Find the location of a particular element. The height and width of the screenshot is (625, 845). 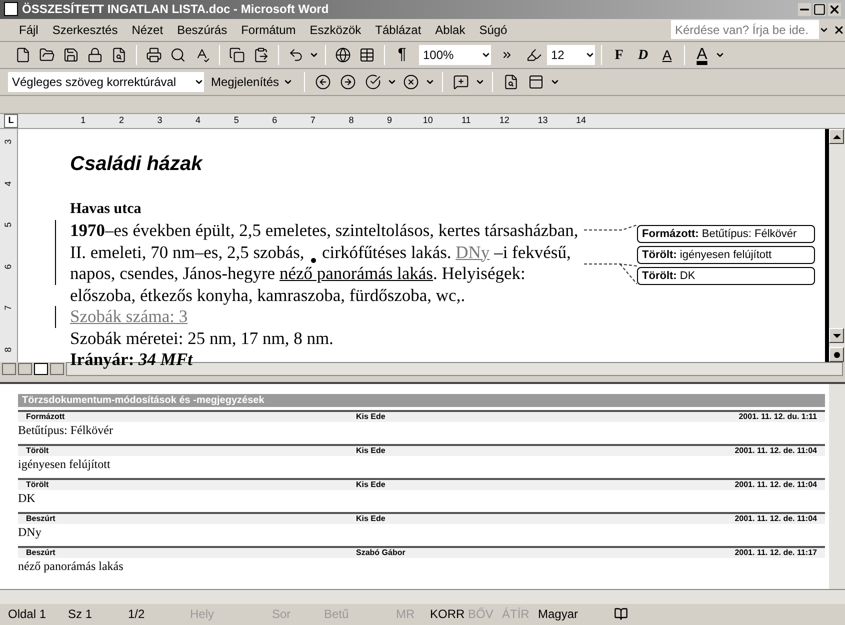

view-mode-icon is located at coordinates (41, 369).